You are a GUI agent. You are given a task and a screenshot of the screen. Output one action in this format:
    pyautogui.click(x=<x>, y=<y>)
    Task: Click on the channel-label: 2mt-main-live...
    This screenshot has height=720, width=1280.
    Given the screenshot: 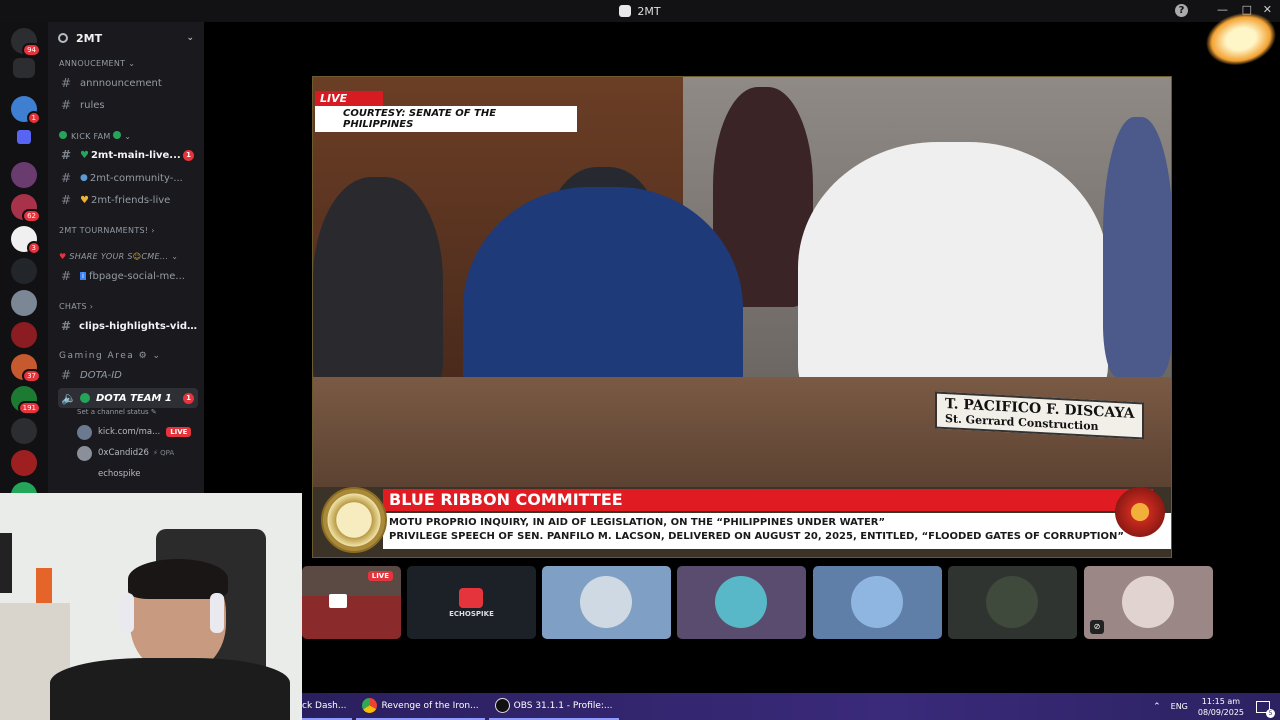 What is the action you would take?
    pyautogui.click(x=135, y=155)
    